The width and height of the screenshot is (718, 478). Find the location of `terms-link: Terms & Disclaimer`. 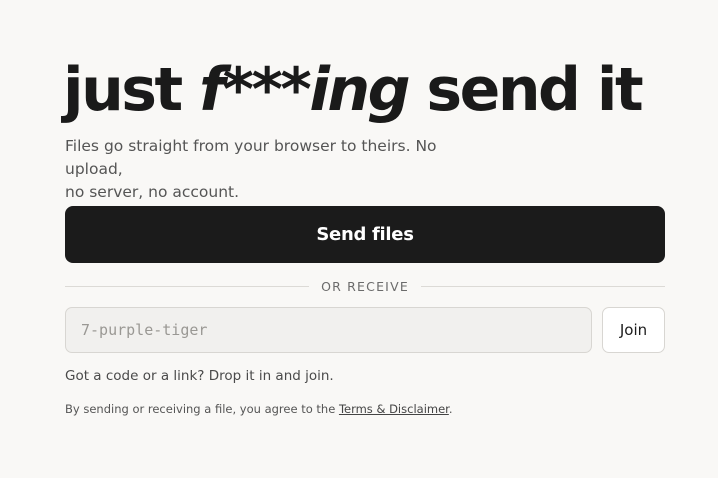

terms-link: Terms & Disclaimer is located at coordinates (394, 409).